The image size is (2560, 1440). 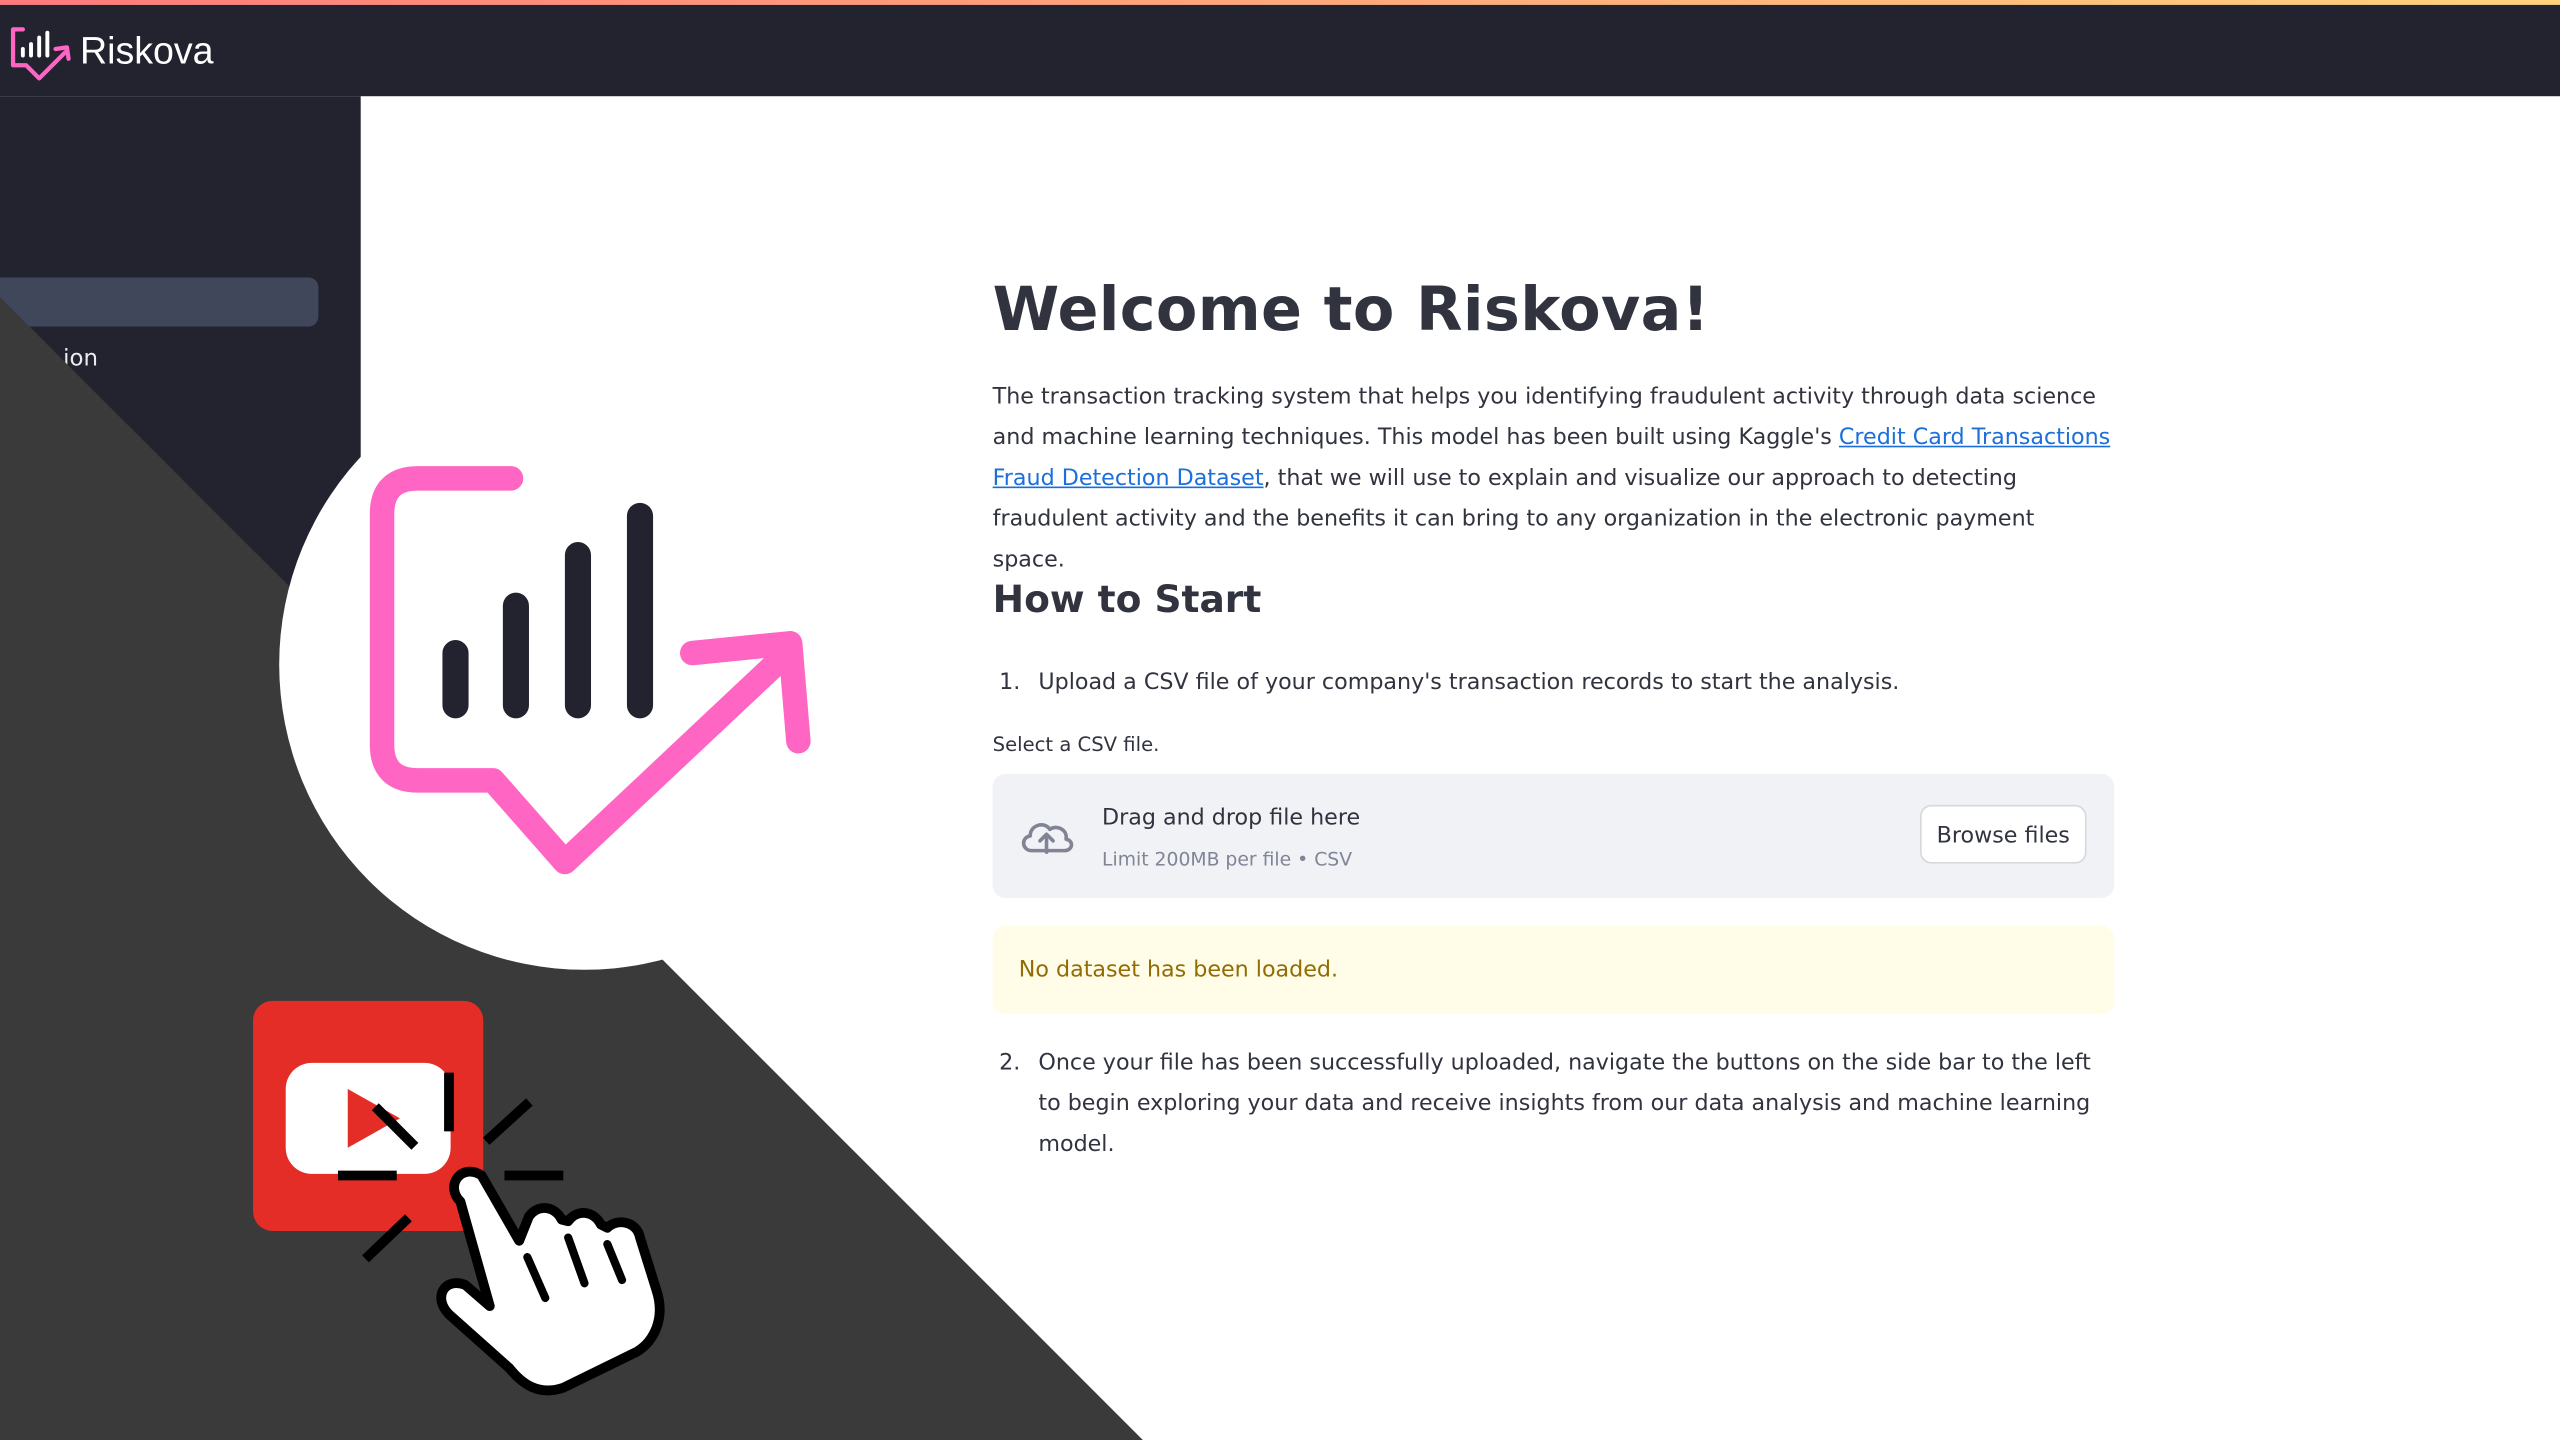 I want to click on alert-text: No dataset has been loaded., so click(x=1178, y=969).